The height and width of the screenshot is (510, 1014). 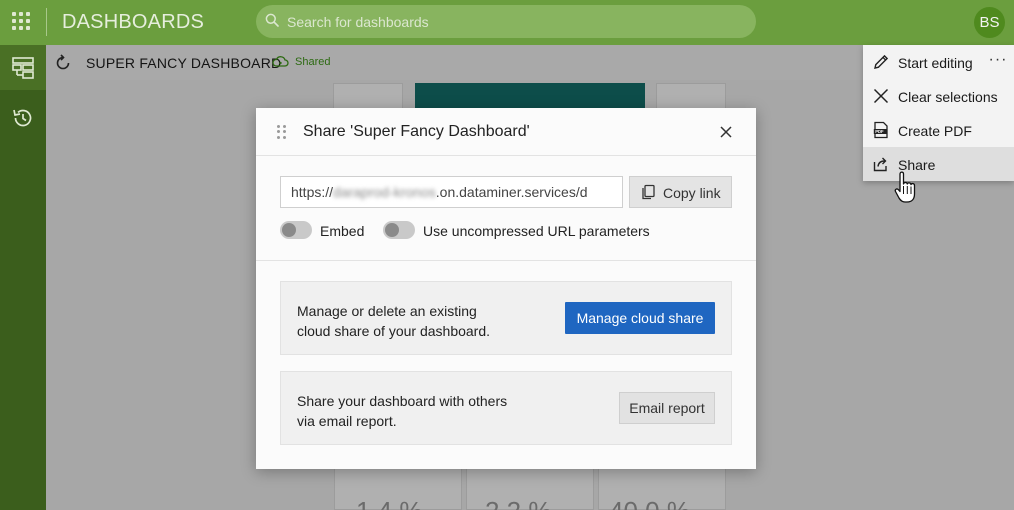 I want to click on cloud-share-icon, so click(x=280, y=61).